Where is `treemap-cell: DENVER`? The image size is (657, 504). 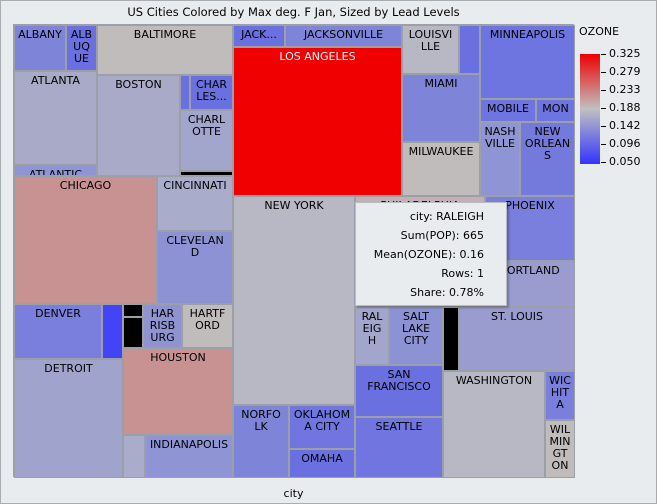
treemap-cell: DENVER is located at coordinates (58, 331).